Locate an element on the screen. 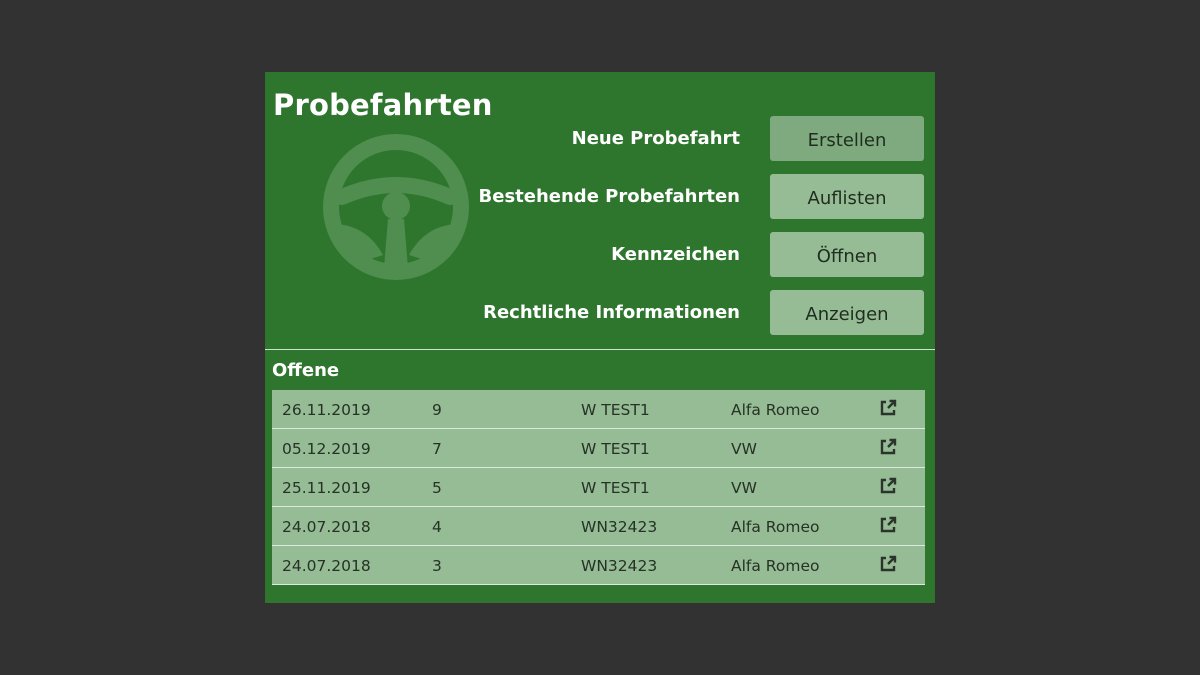 The height and width of the screenshot is (675, 1200). existing-test-drives-row: Bestehende Probefahrten Auflisten is located at coordinates (695, 197).